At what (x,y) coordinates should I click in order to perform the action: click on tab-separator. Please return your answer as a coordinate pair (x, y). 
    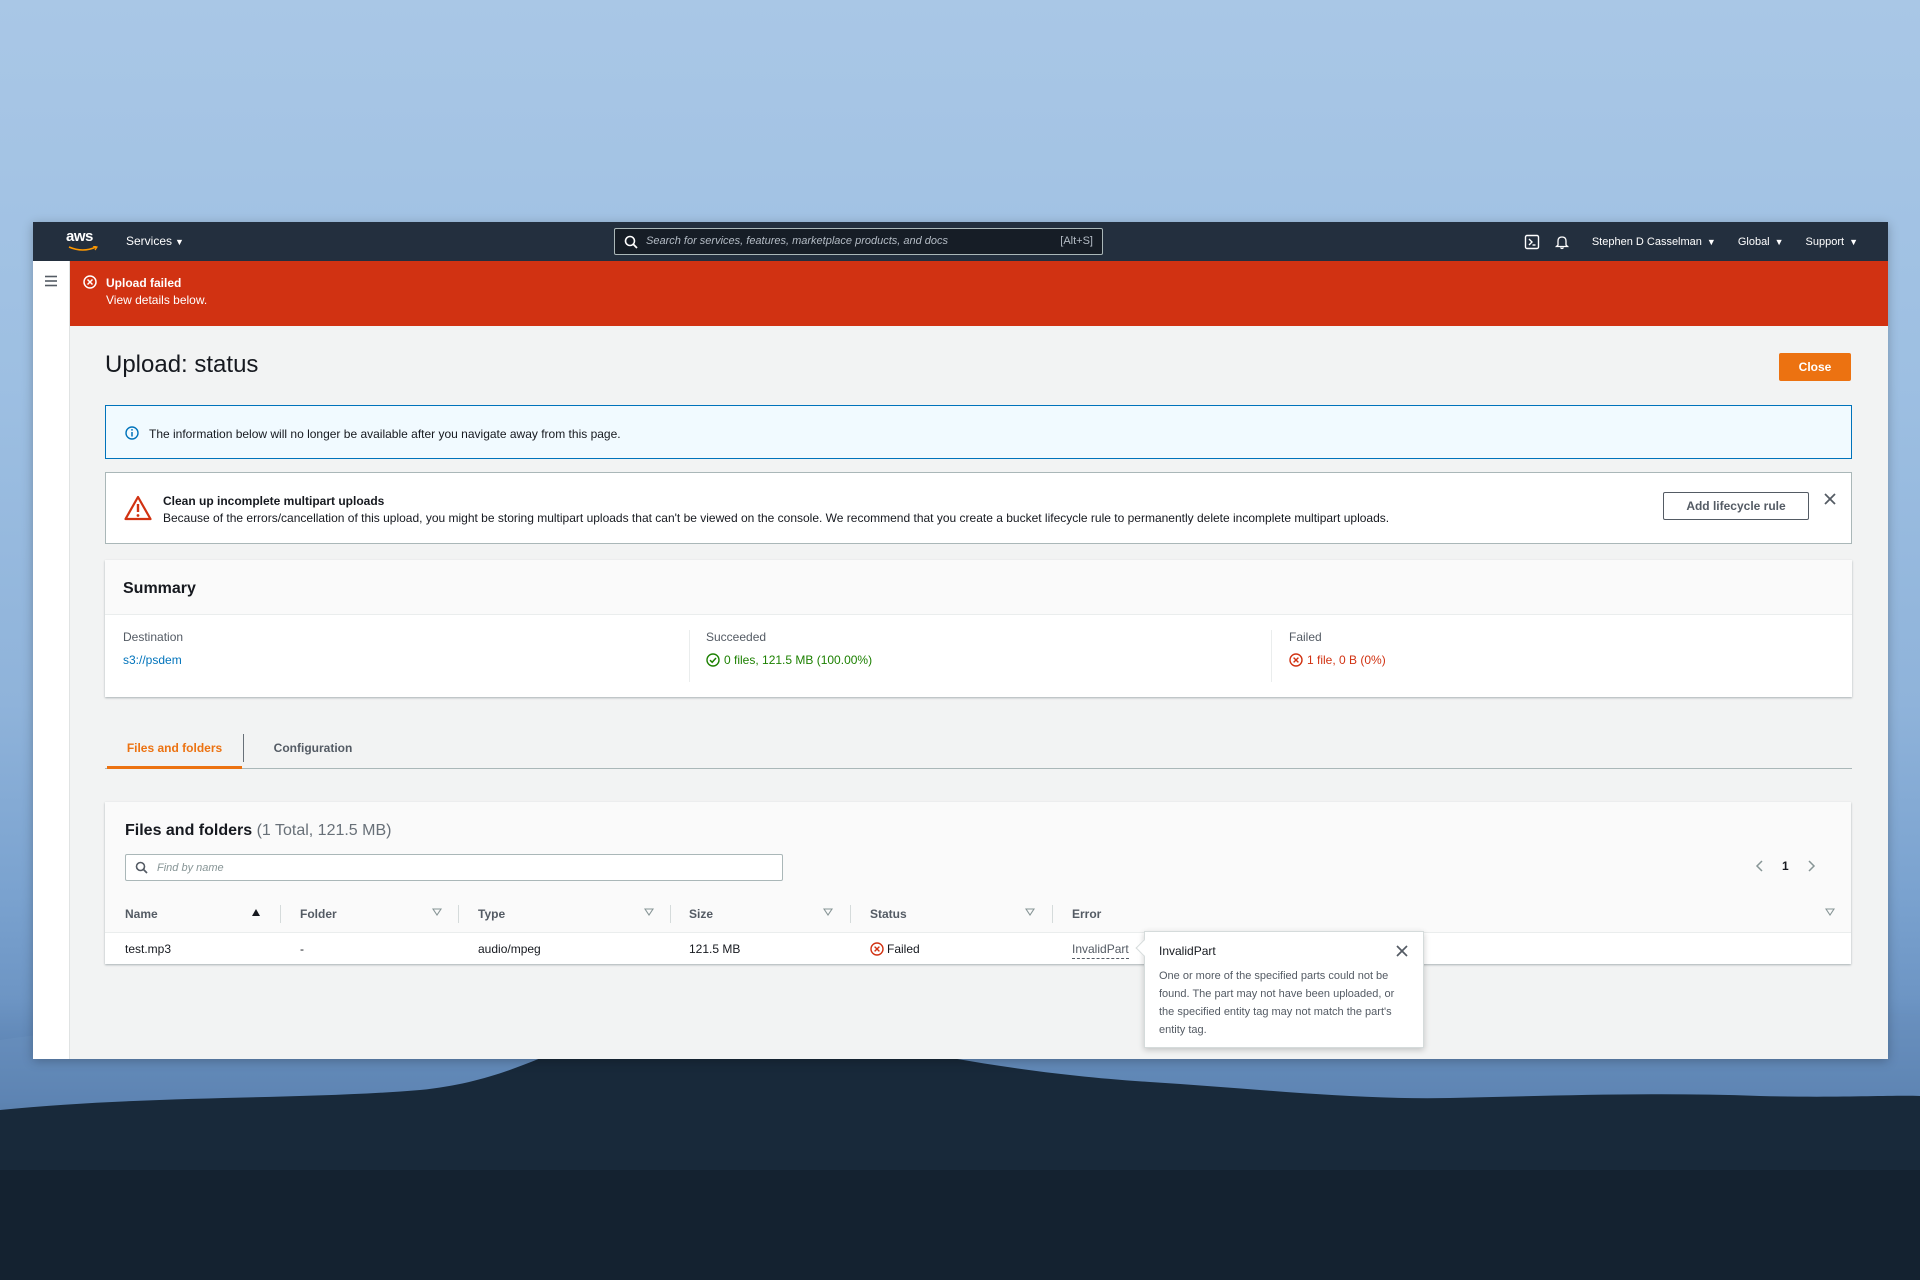
    Looking at the image, I should click on (243, 748).